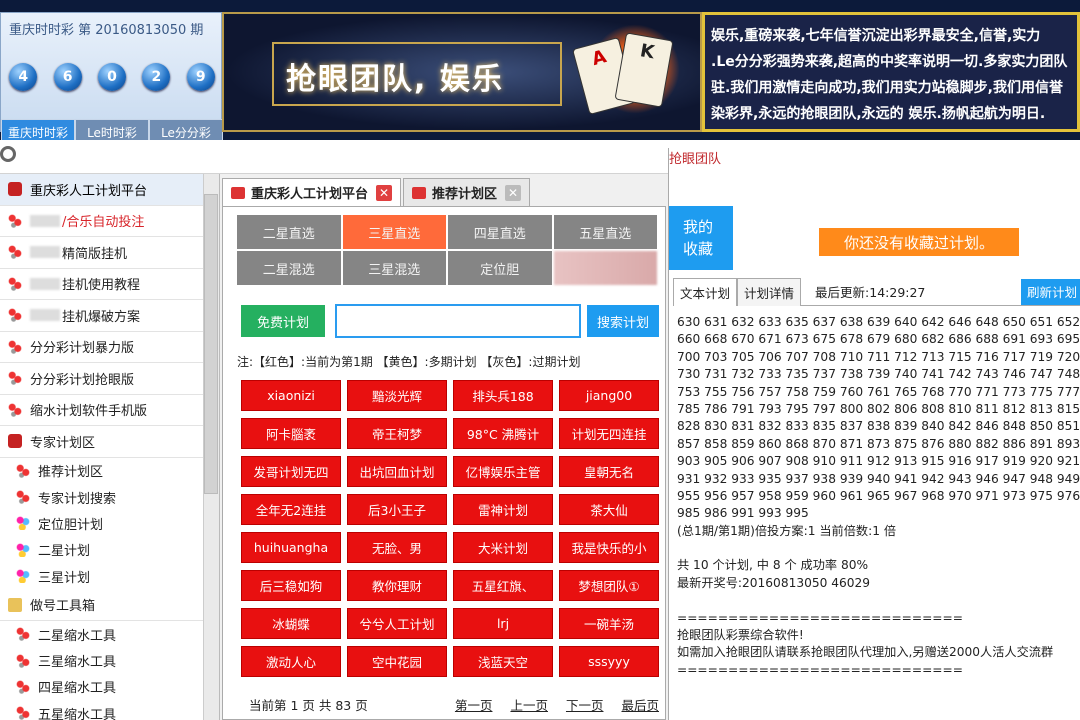 Image resolution: width=1080 pixels, height=720 pixels. Describe the element at coordinates (609, 433) in the screenshot. I see `plan-button: 计划无四连挂` at that location.